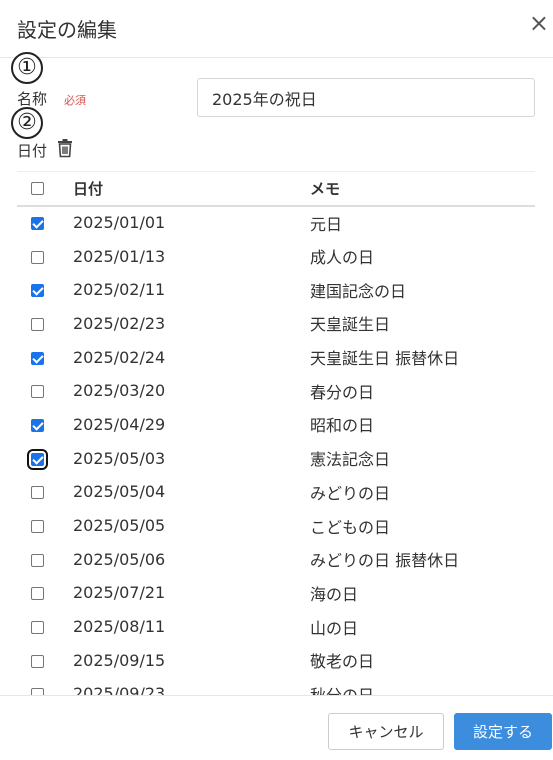 This screenshot has height=760, width=553. Describe the element at coordinates (276, 526) in the screenshot. I see `table-row: 2025/05/05 こどもの日` at that location.